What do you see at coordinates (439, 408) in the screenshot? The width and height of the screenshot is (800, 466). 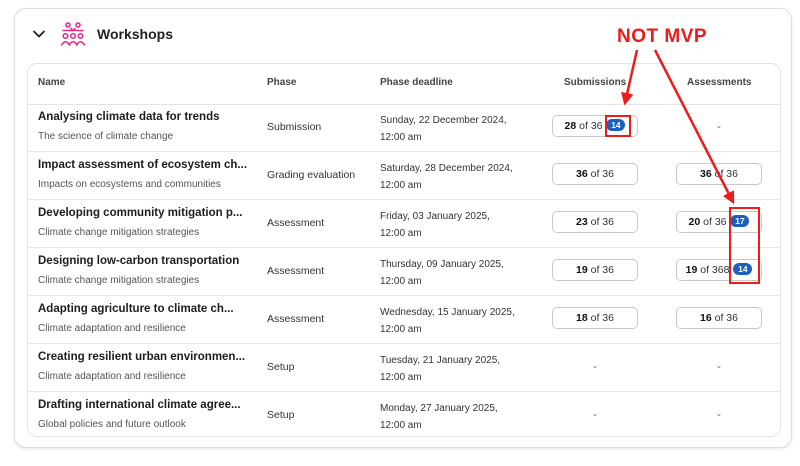 I see `deadline-date: Monday, 27 January 2025,` at bounding box center [439, 408].